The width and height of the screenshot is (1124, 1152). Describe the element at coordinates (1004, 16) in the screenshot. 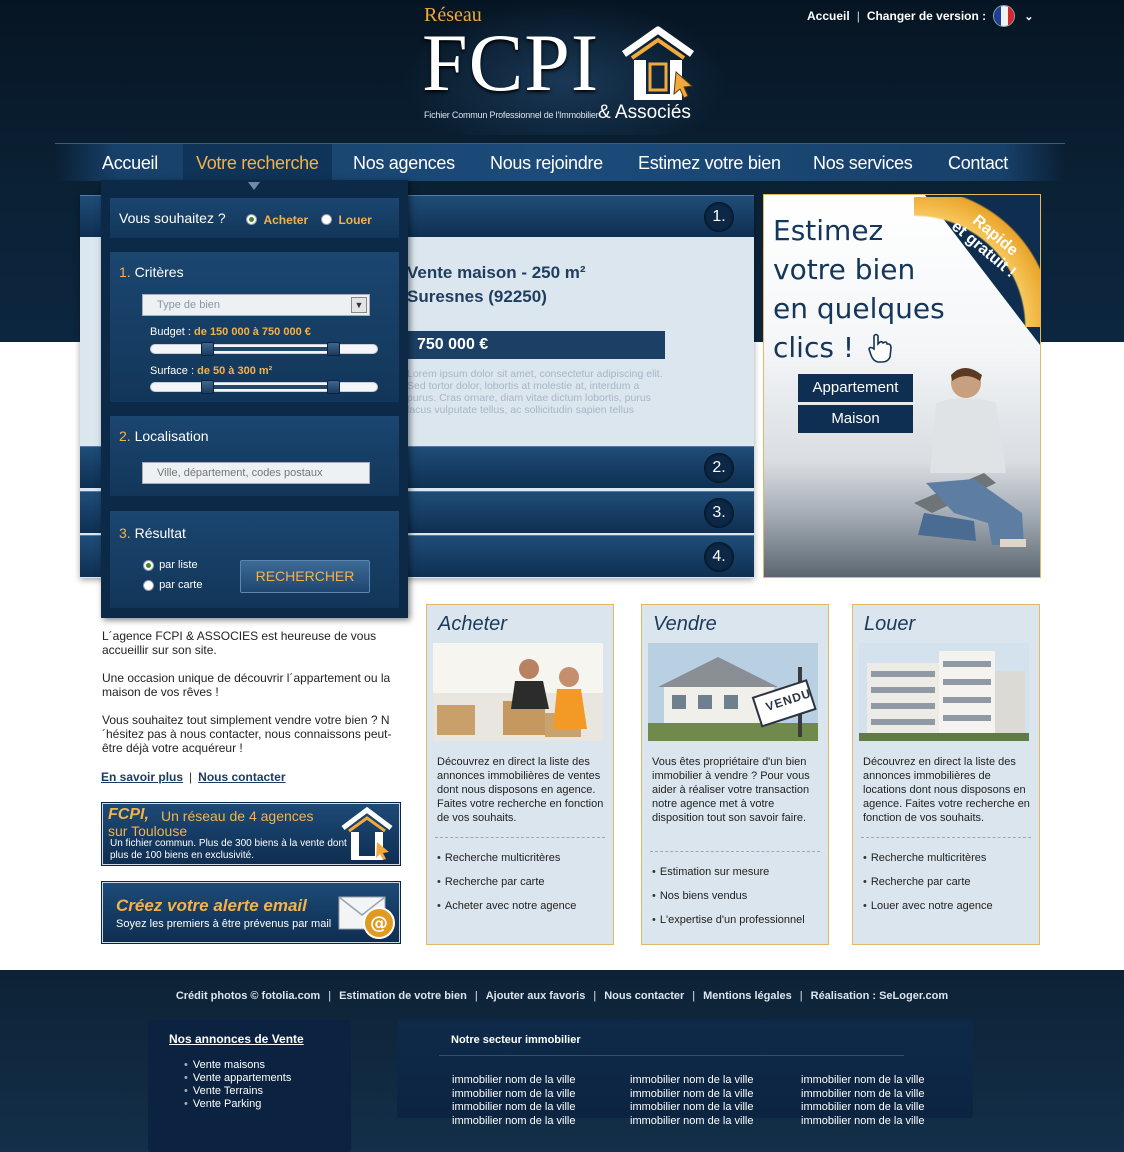

I see `france-flag-icon` at that location.